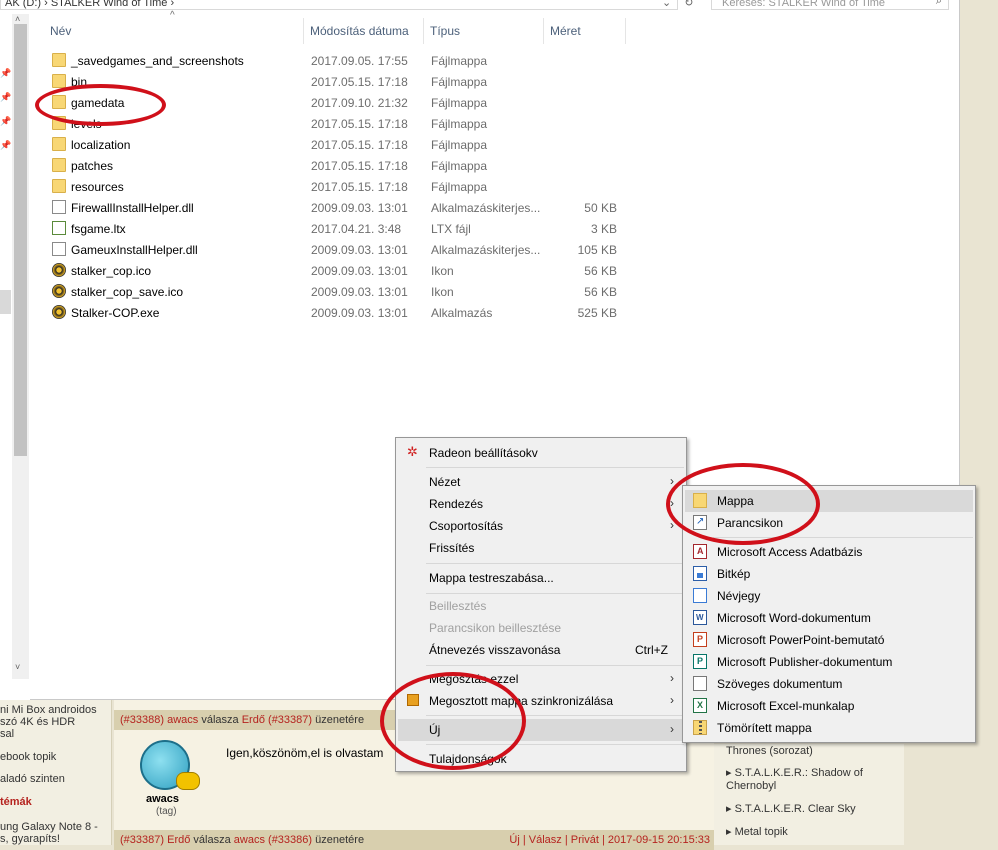 The width and height of the screenshot is (998, 850). I want to click on menu-item-label: Nézet, so click(445, 482).